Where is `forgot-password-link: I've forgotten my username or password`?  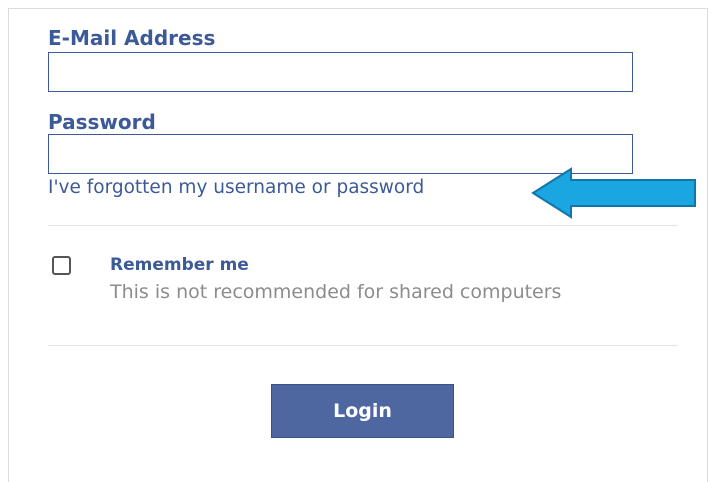
forgot-password-link: I've forgotten my username or password is located at coordinates (236, 188).